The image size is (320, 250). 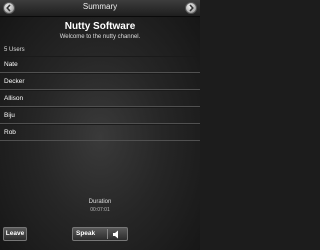 What do you see at coordinates (107, 234) in the screenshot?
I see `button-divider` at bounding box center [107, 234].